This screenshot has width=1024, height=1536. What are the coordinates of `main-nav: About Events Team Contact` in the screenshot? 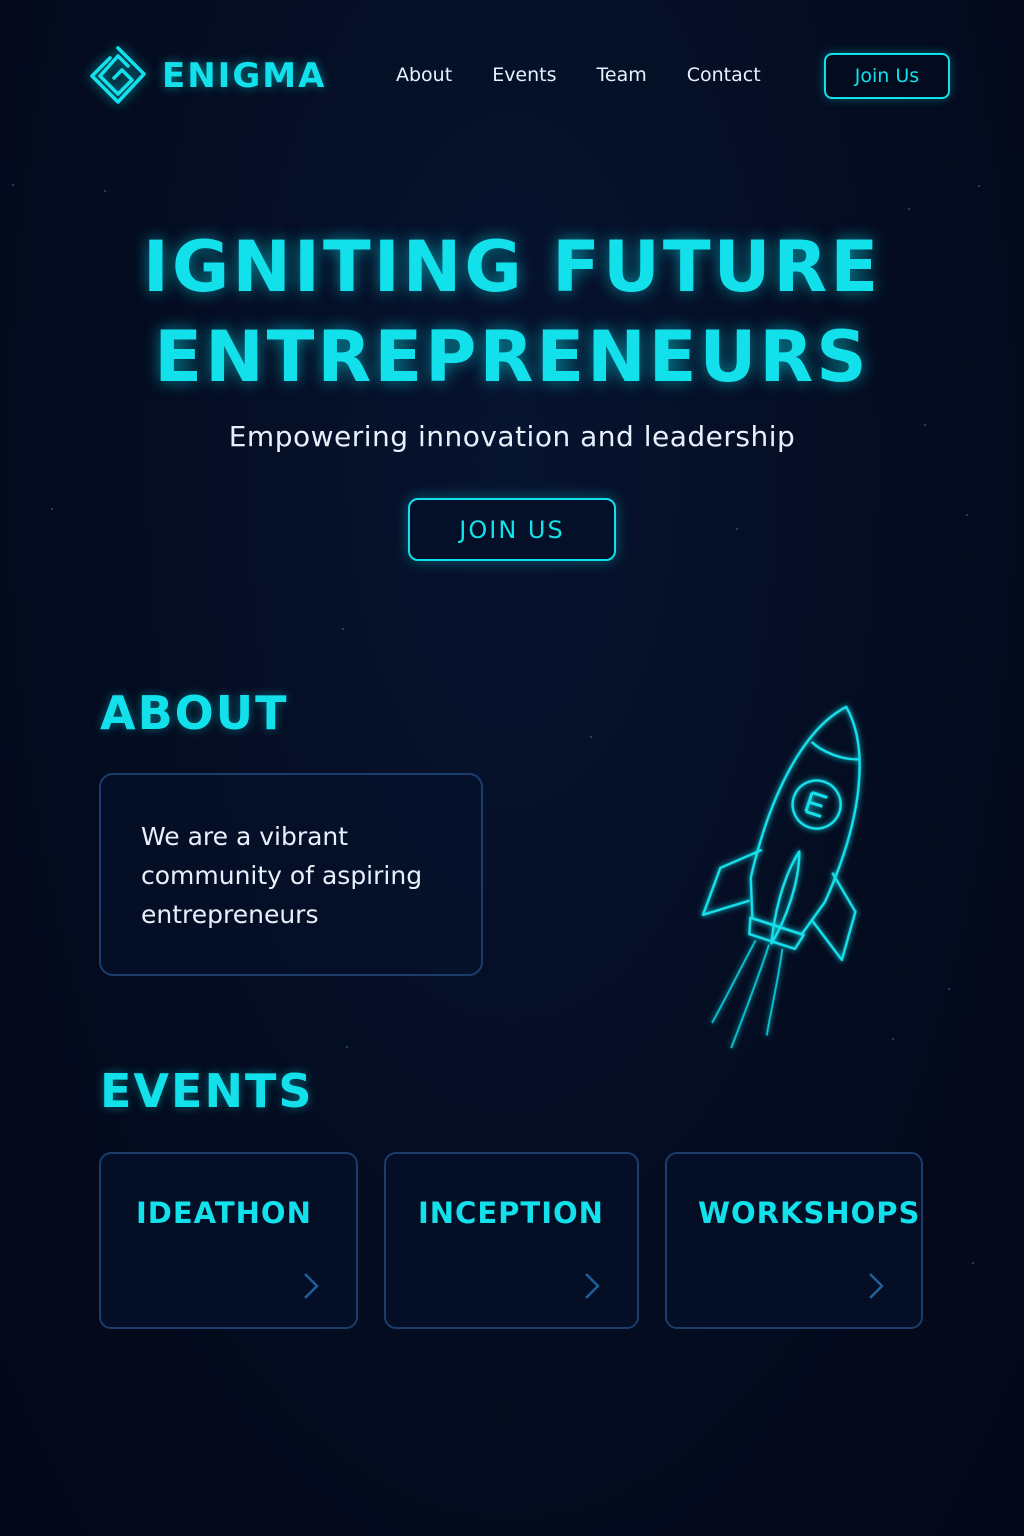 It's located at (598, 75).